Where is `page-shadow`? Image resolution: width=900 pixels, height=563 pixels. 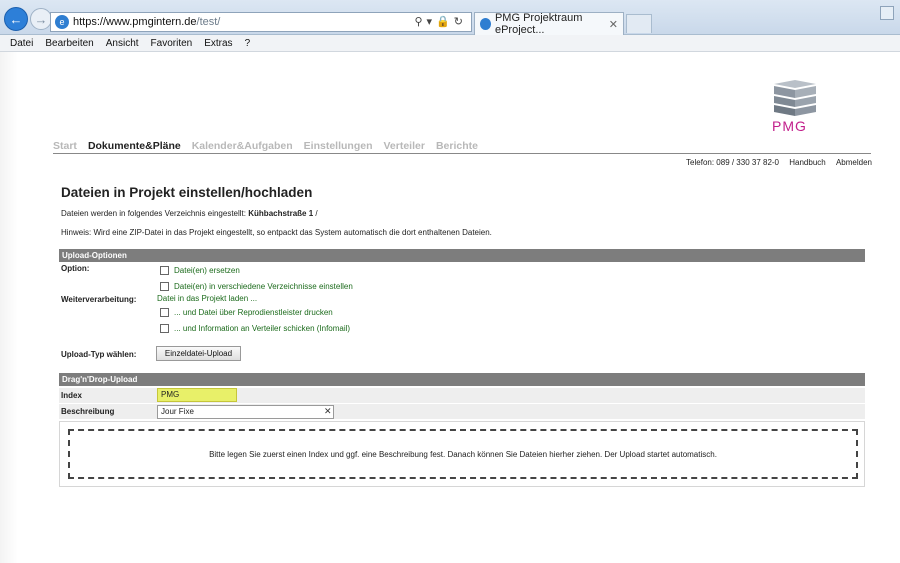
page-shadow is located at coordinates (9, 307).